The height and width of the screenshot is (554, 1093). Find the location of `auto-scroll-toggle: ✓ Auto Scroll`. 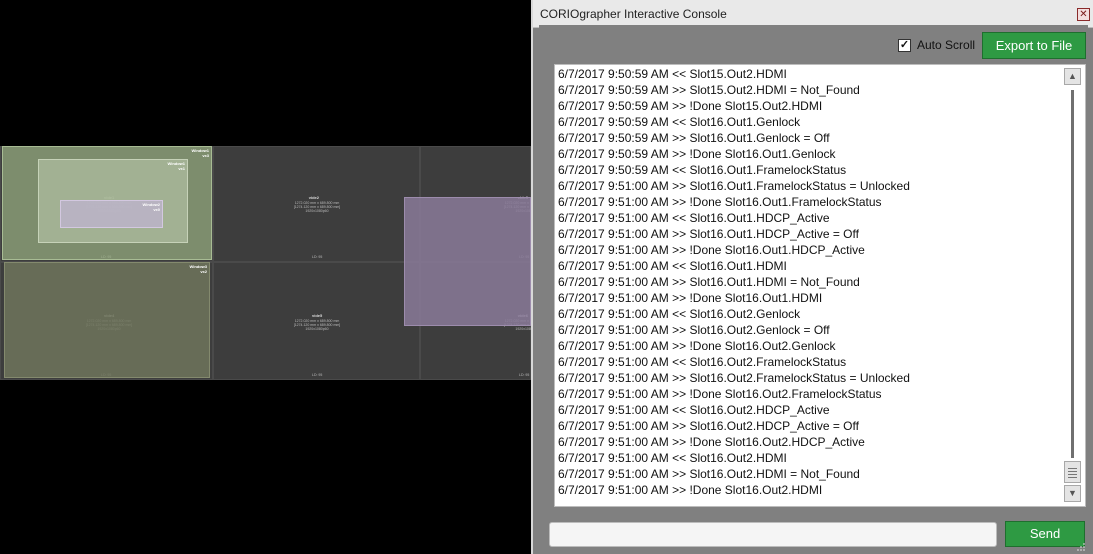

auto-scroll-toggle: ✓ Auto Scroll is located at coordinates (936, 45).